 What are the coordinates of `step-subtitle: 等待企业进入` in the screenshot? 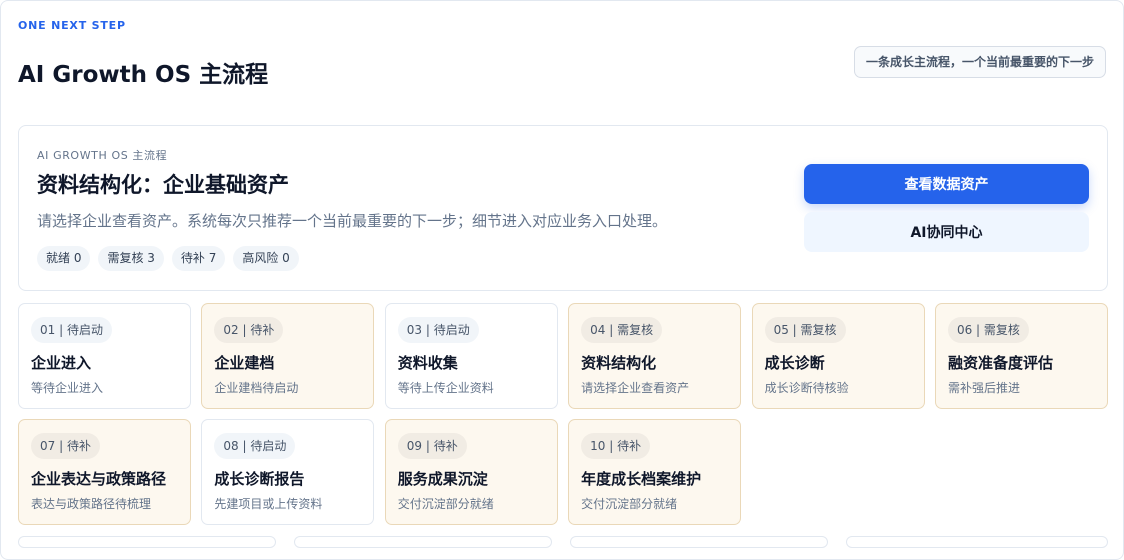 It's located at (67, 388).